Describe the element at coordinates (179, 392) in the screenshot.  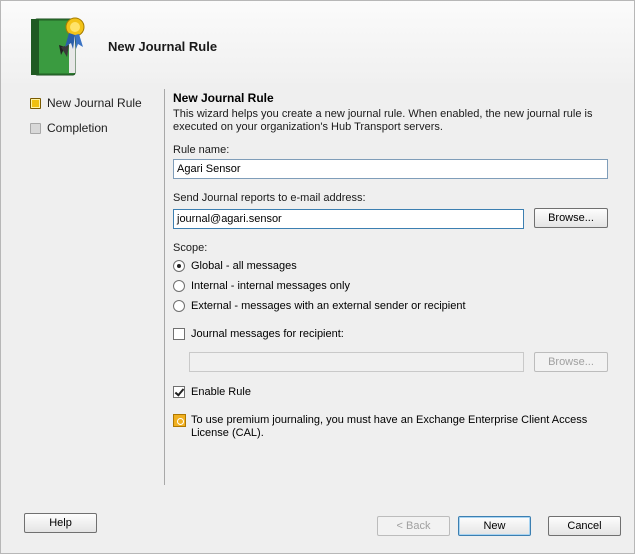
I see `checkbox-checked-icon` at that location.